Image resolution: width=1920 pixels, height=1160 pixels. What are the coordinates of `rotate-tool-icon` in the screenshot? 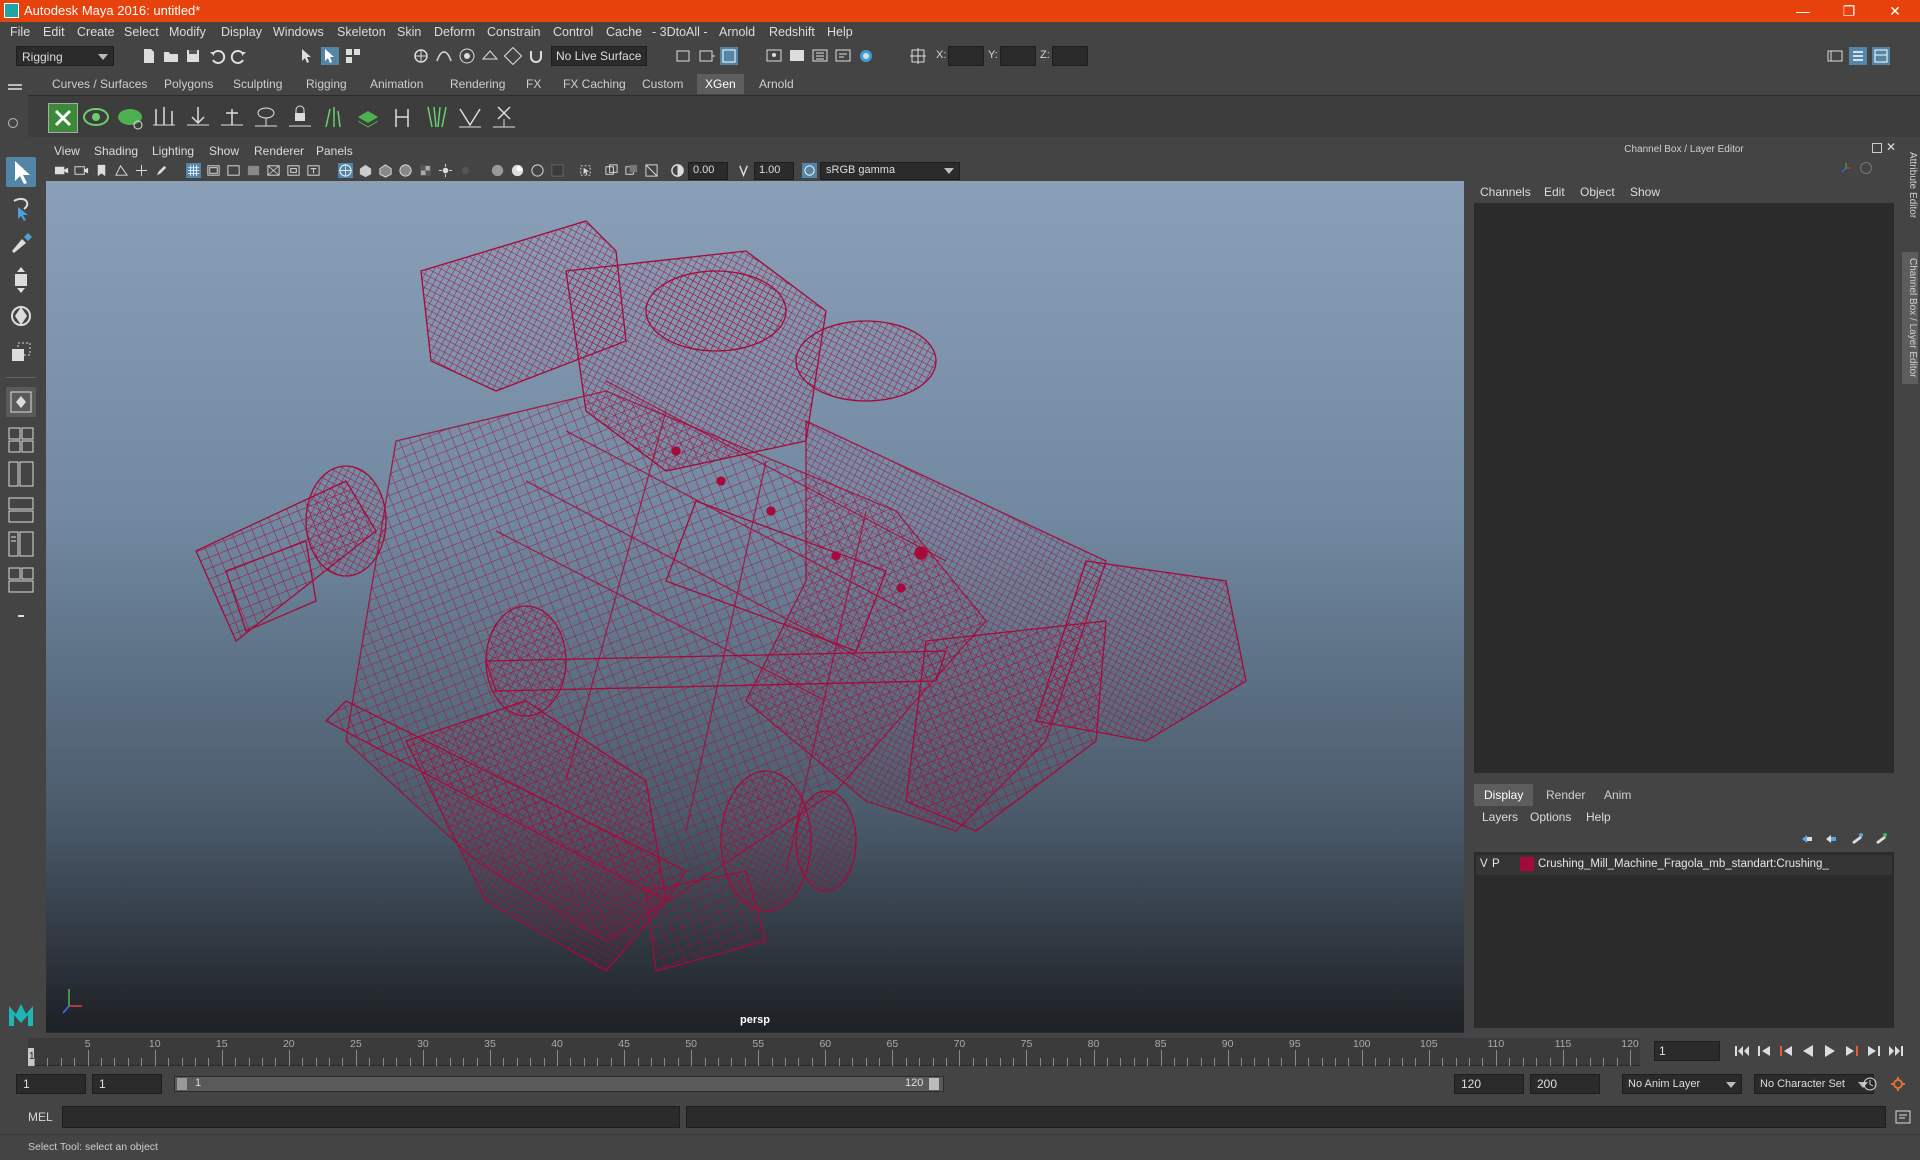 It's located at (21, 316).